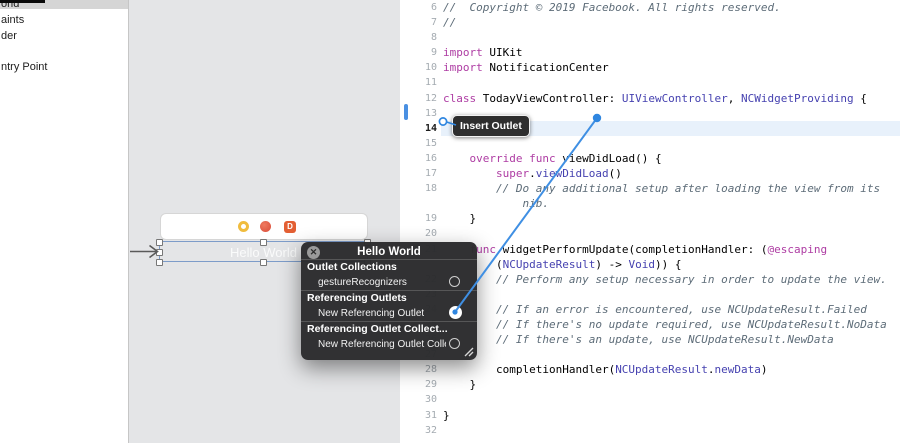 This screenshot has width=900, height=443. I want to click on resize-handle-top-left, so click(159, 242).